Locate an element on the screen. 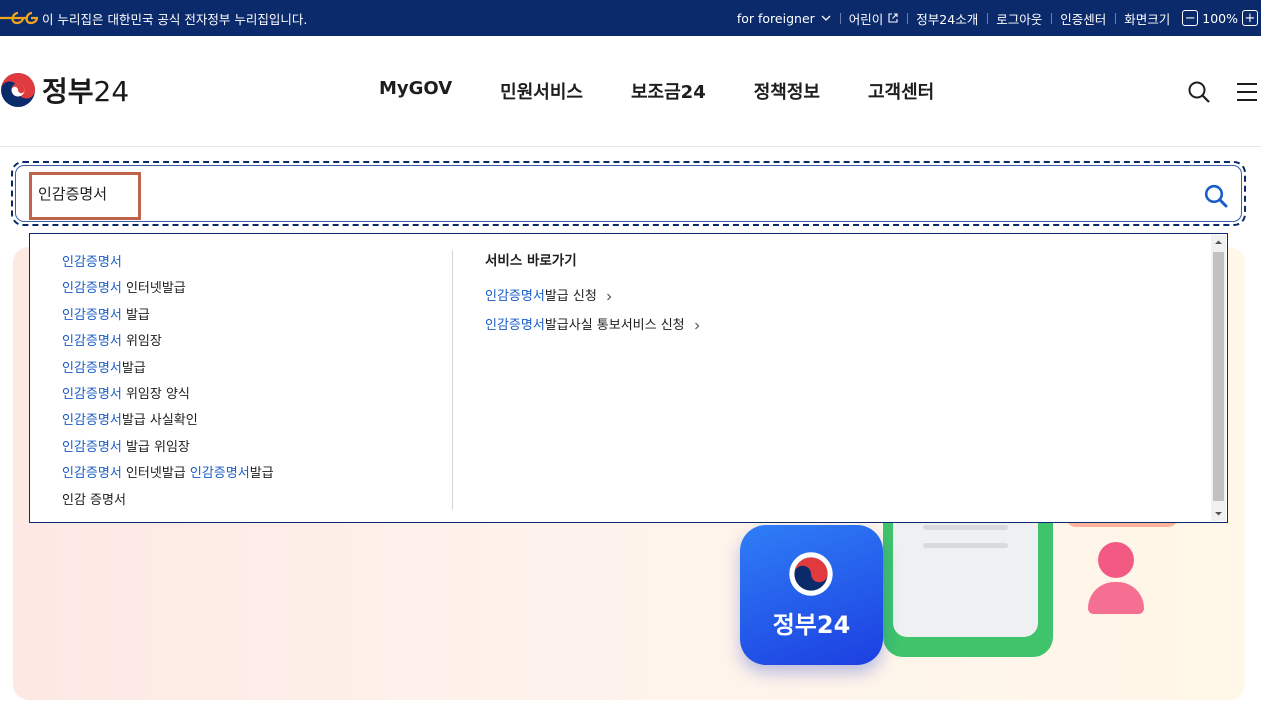 Image resolution: width=1261 pixels, height=714 pixels. search-submit-icon is located at coordinates (1216, 196).